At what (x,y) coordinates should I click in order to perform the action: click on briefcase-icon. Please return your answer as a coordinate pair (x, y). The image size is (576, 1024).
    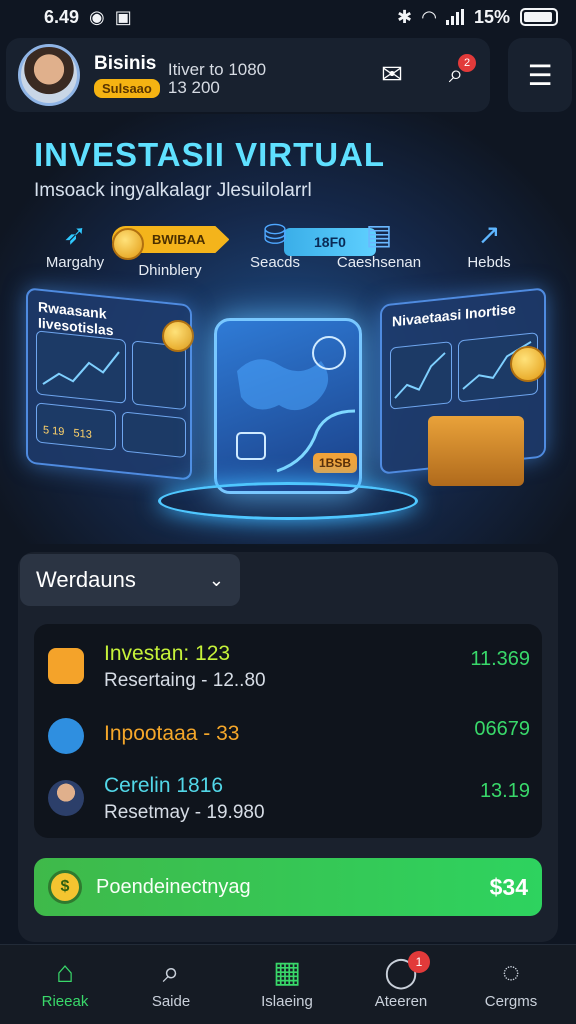
    Looking at the image, I should click on (66, 666).